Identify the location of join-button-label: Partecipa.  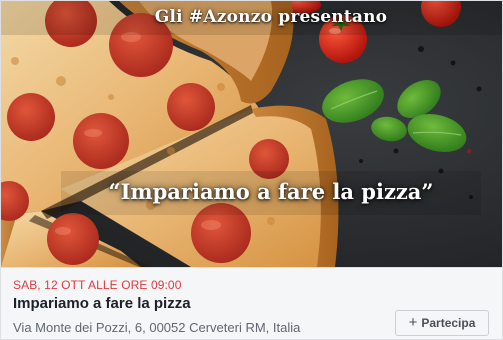
(448, 323).